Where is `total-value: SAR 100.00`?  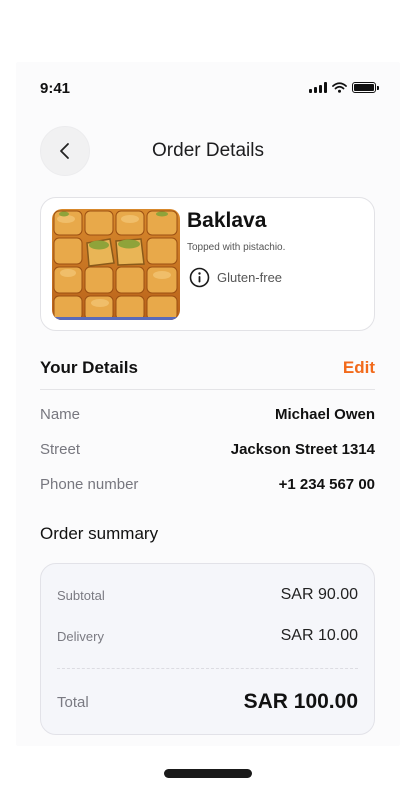 total-value: SAR 100.00 is located at coordinates (300, 701).